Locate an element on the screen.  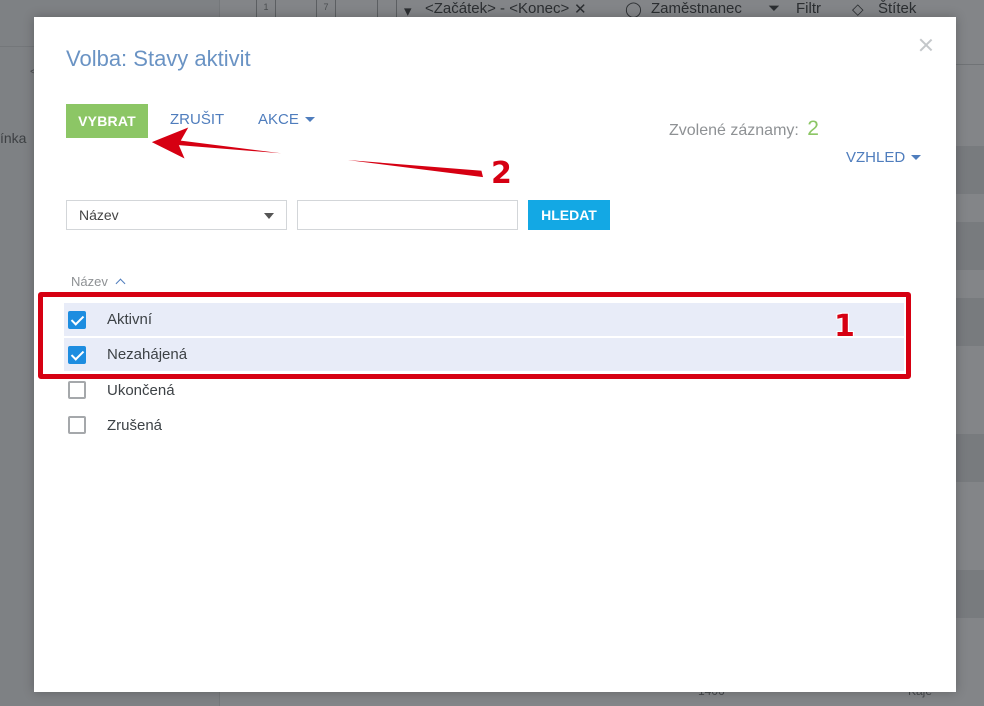
view-menu-button: VZHLED is located at coordinates (884, 157).